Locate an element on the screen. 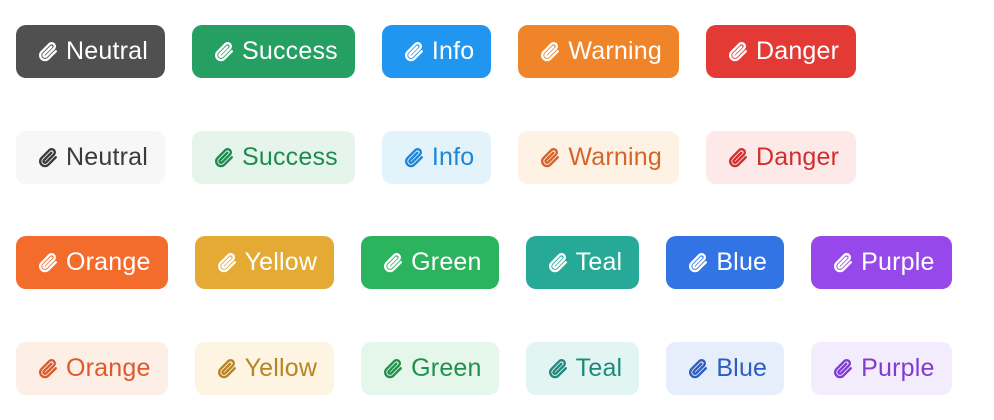 This screenshot has height=420, width=994. badge-solid-blue: Blue is located at coordinates (725, 262).